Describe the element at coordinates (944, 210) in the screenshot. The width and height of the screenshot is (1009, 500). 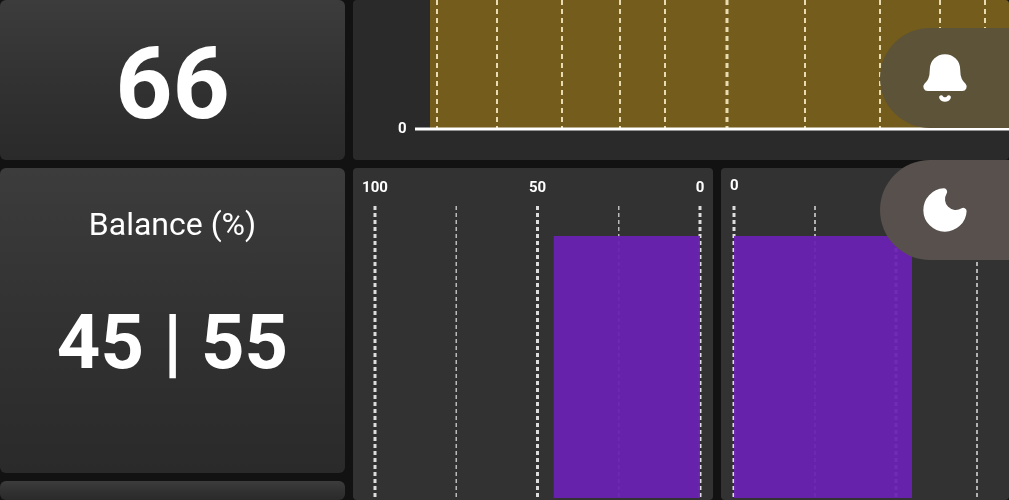
I see `night-mode-button` at that location.